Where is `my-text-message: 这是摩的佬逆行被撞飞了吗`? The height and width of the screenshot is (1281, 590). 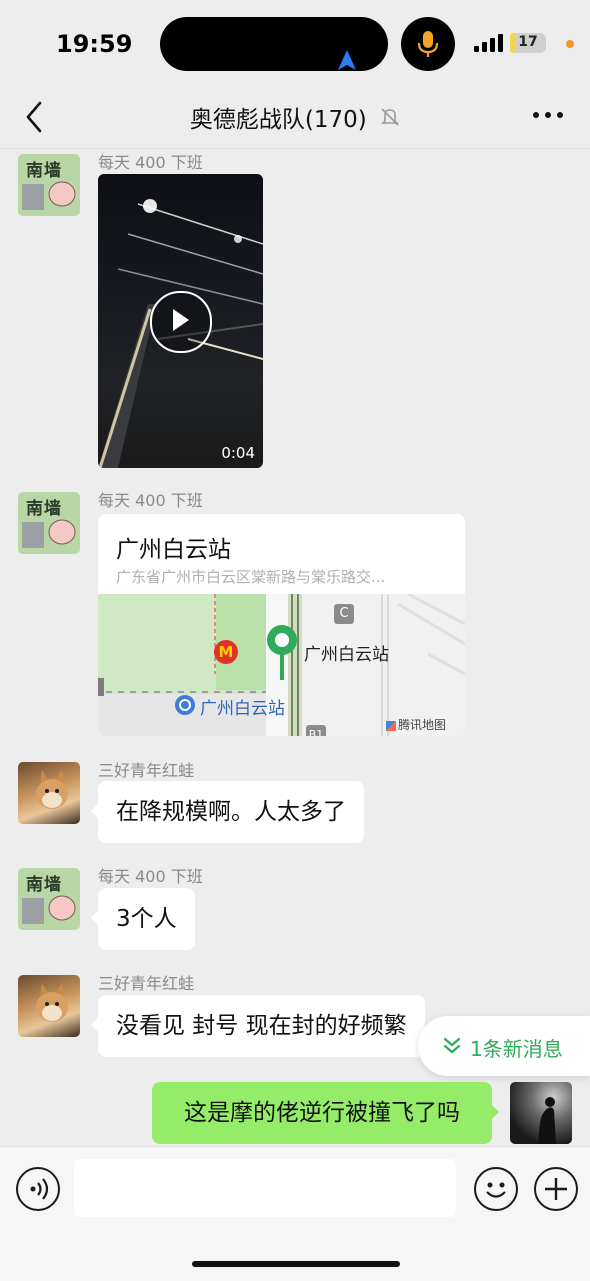
my-text-message: 这是摩的佬逆行被撞飞了吗 is located at coordinates (325, 1113).